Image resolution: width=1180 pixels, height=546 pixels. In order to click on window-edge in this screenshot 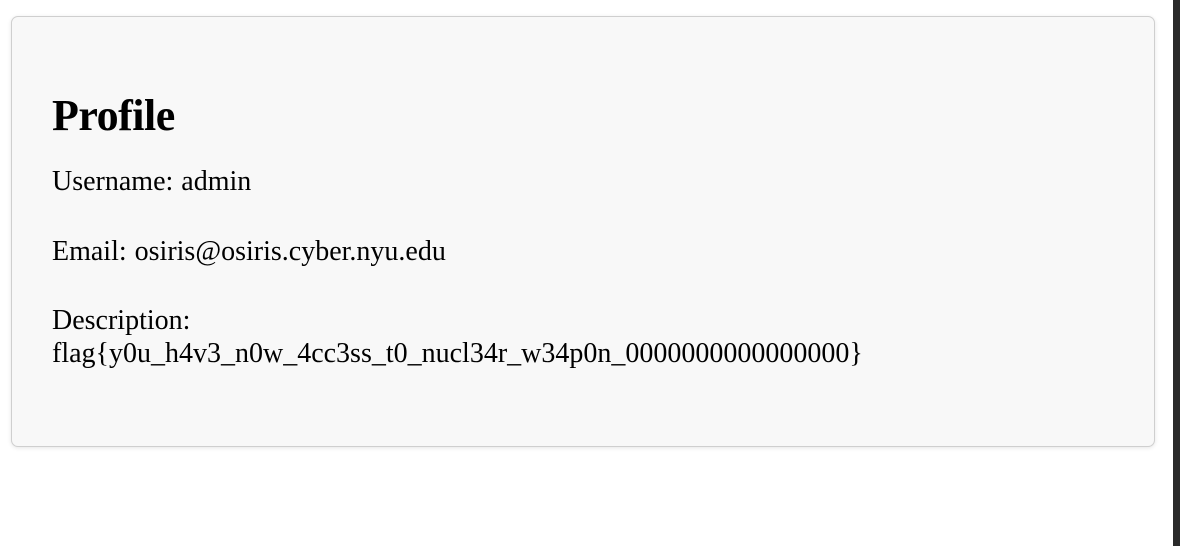, I will do `click(1176, 273)`.